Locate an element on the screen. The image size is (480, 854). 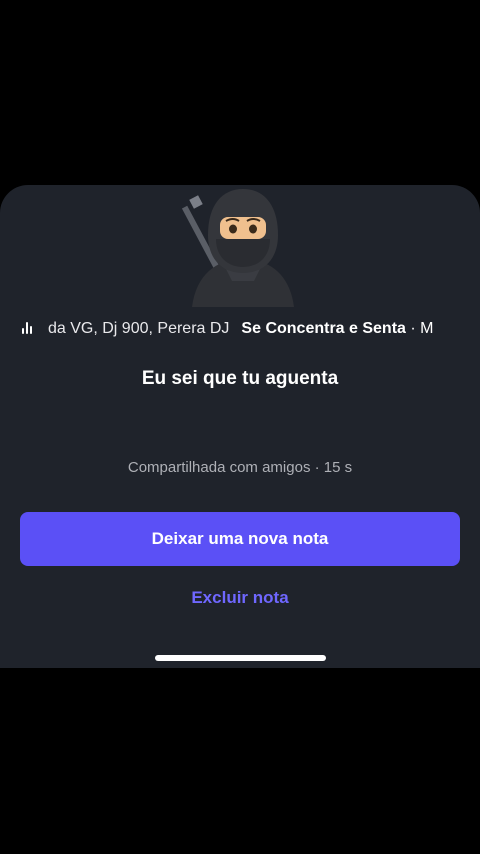
home-indicator is located at coordinates (240, 658).